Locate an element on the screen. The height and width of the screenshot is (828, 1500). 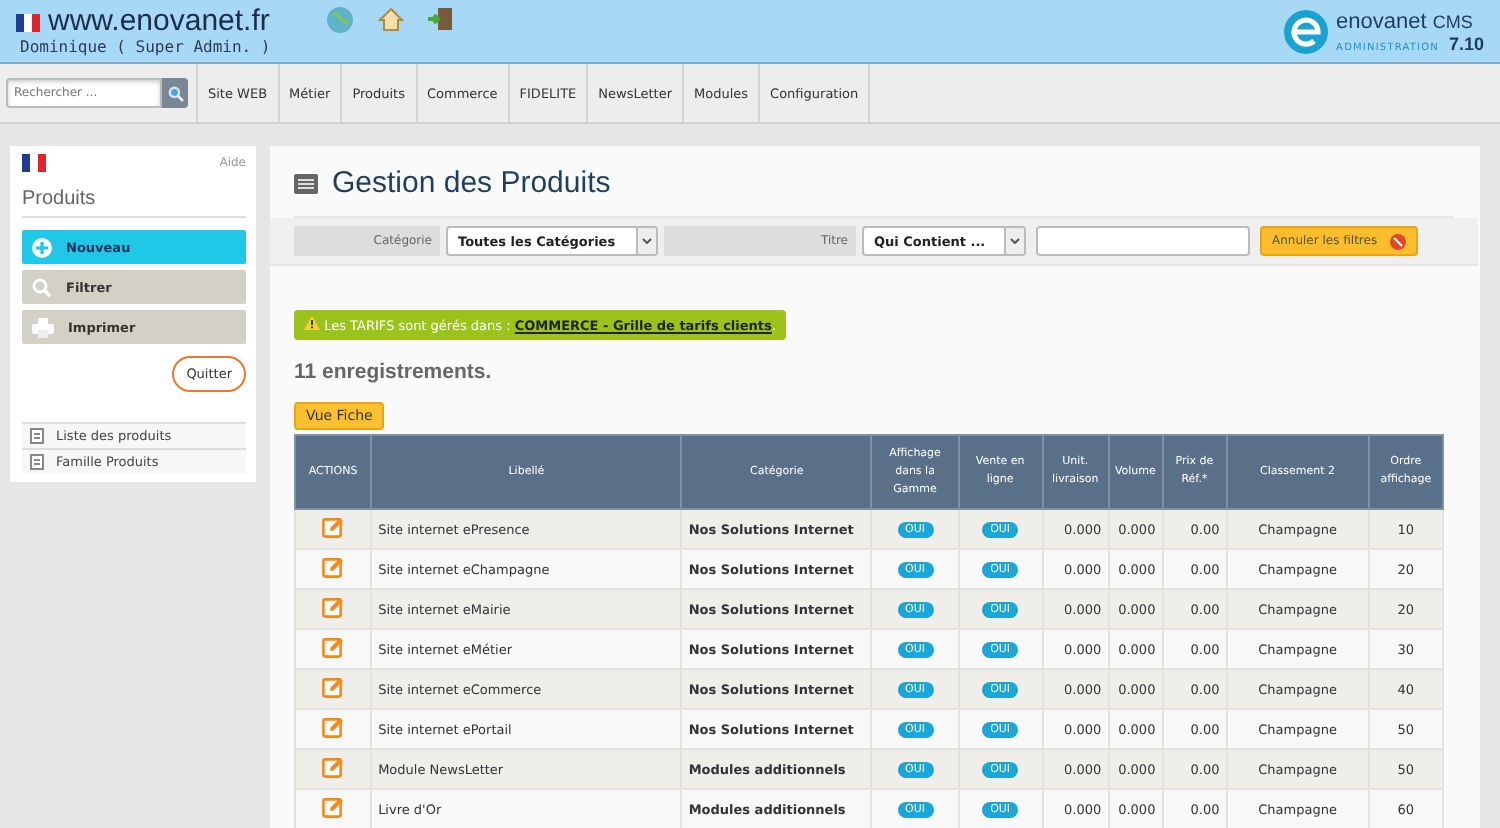
printer-icon is located at coordinates (43, 327).